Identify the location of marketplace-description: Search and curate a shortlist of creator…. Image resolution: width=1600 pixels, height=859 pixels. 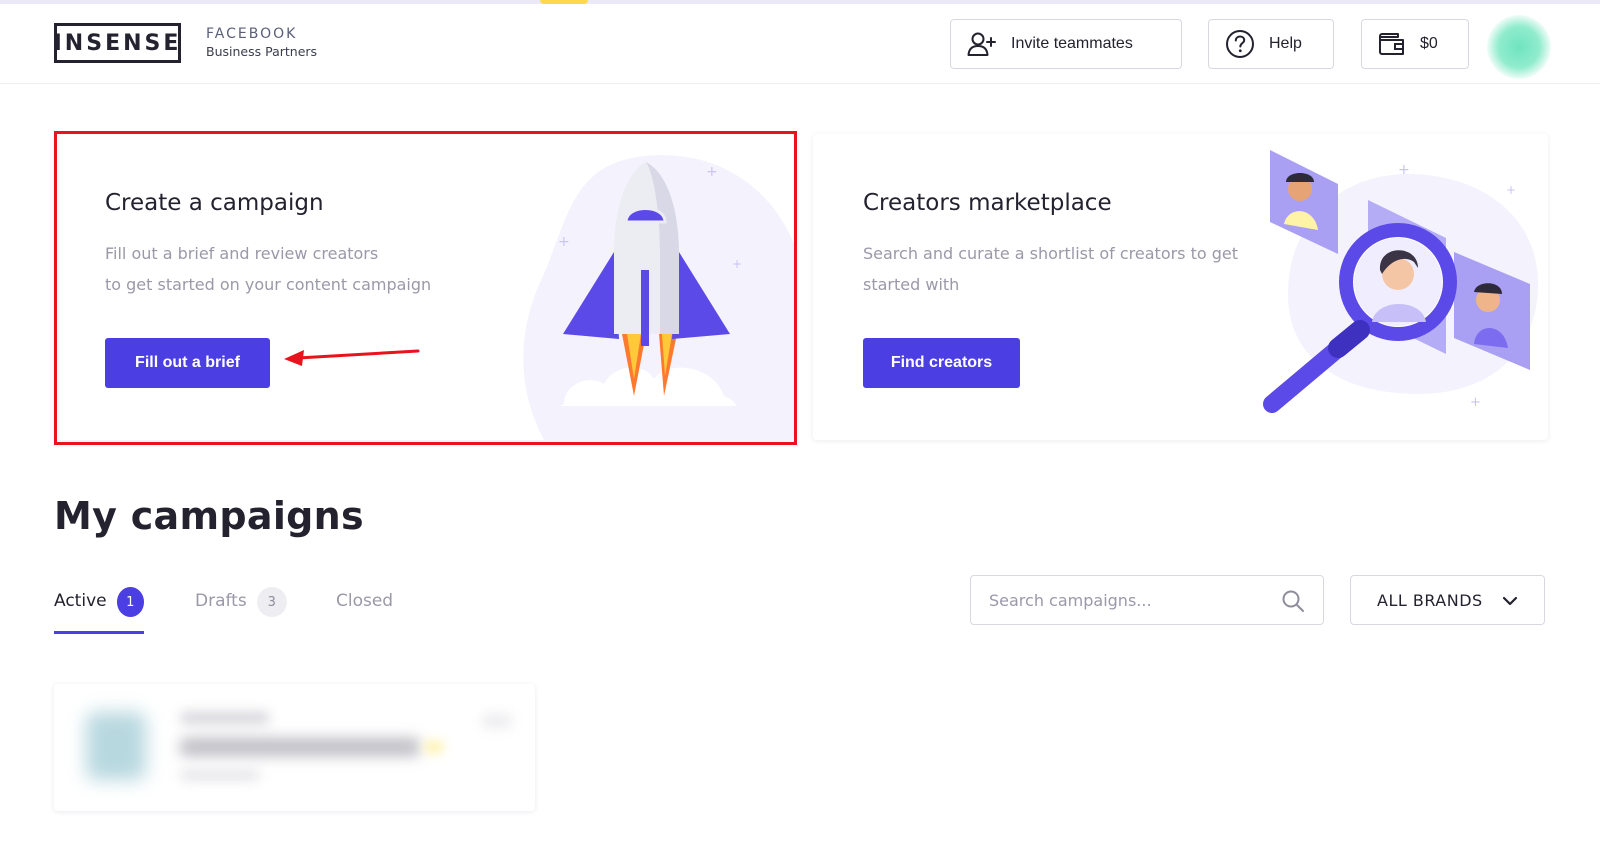
(1053, 269).